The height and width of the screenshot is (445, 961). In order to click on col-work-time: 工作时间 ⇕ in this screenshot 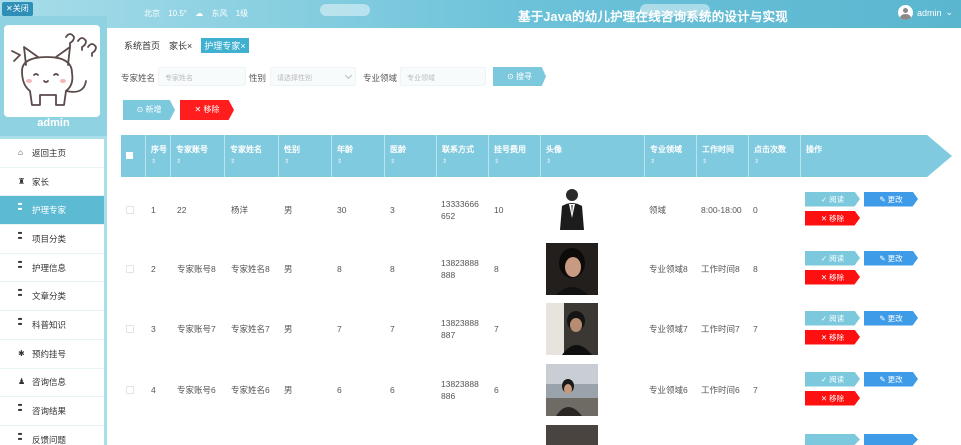, I will do `click(722, 156)`.